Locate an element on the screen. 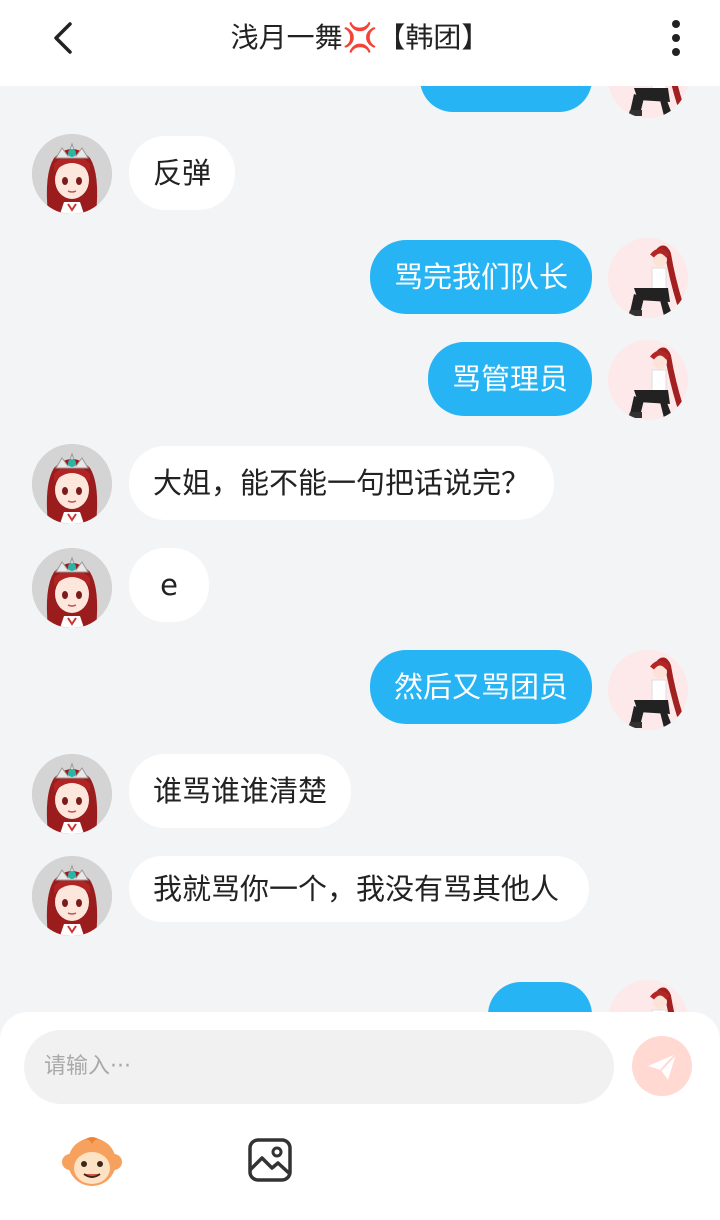  emoji-button is located at coordinates (92, 1161).